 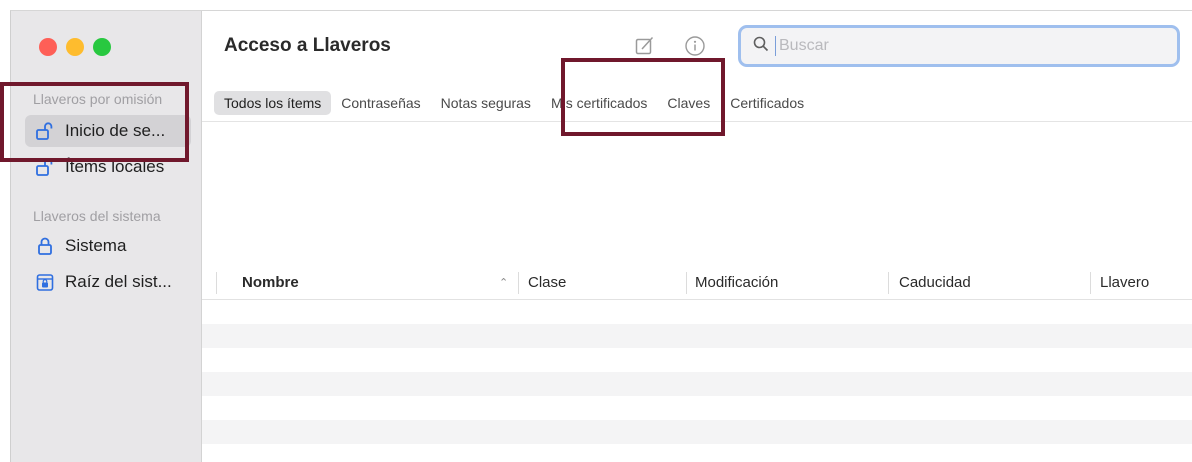 I want to click on column-header-modified: Modificación, so click(x=736, y=282).